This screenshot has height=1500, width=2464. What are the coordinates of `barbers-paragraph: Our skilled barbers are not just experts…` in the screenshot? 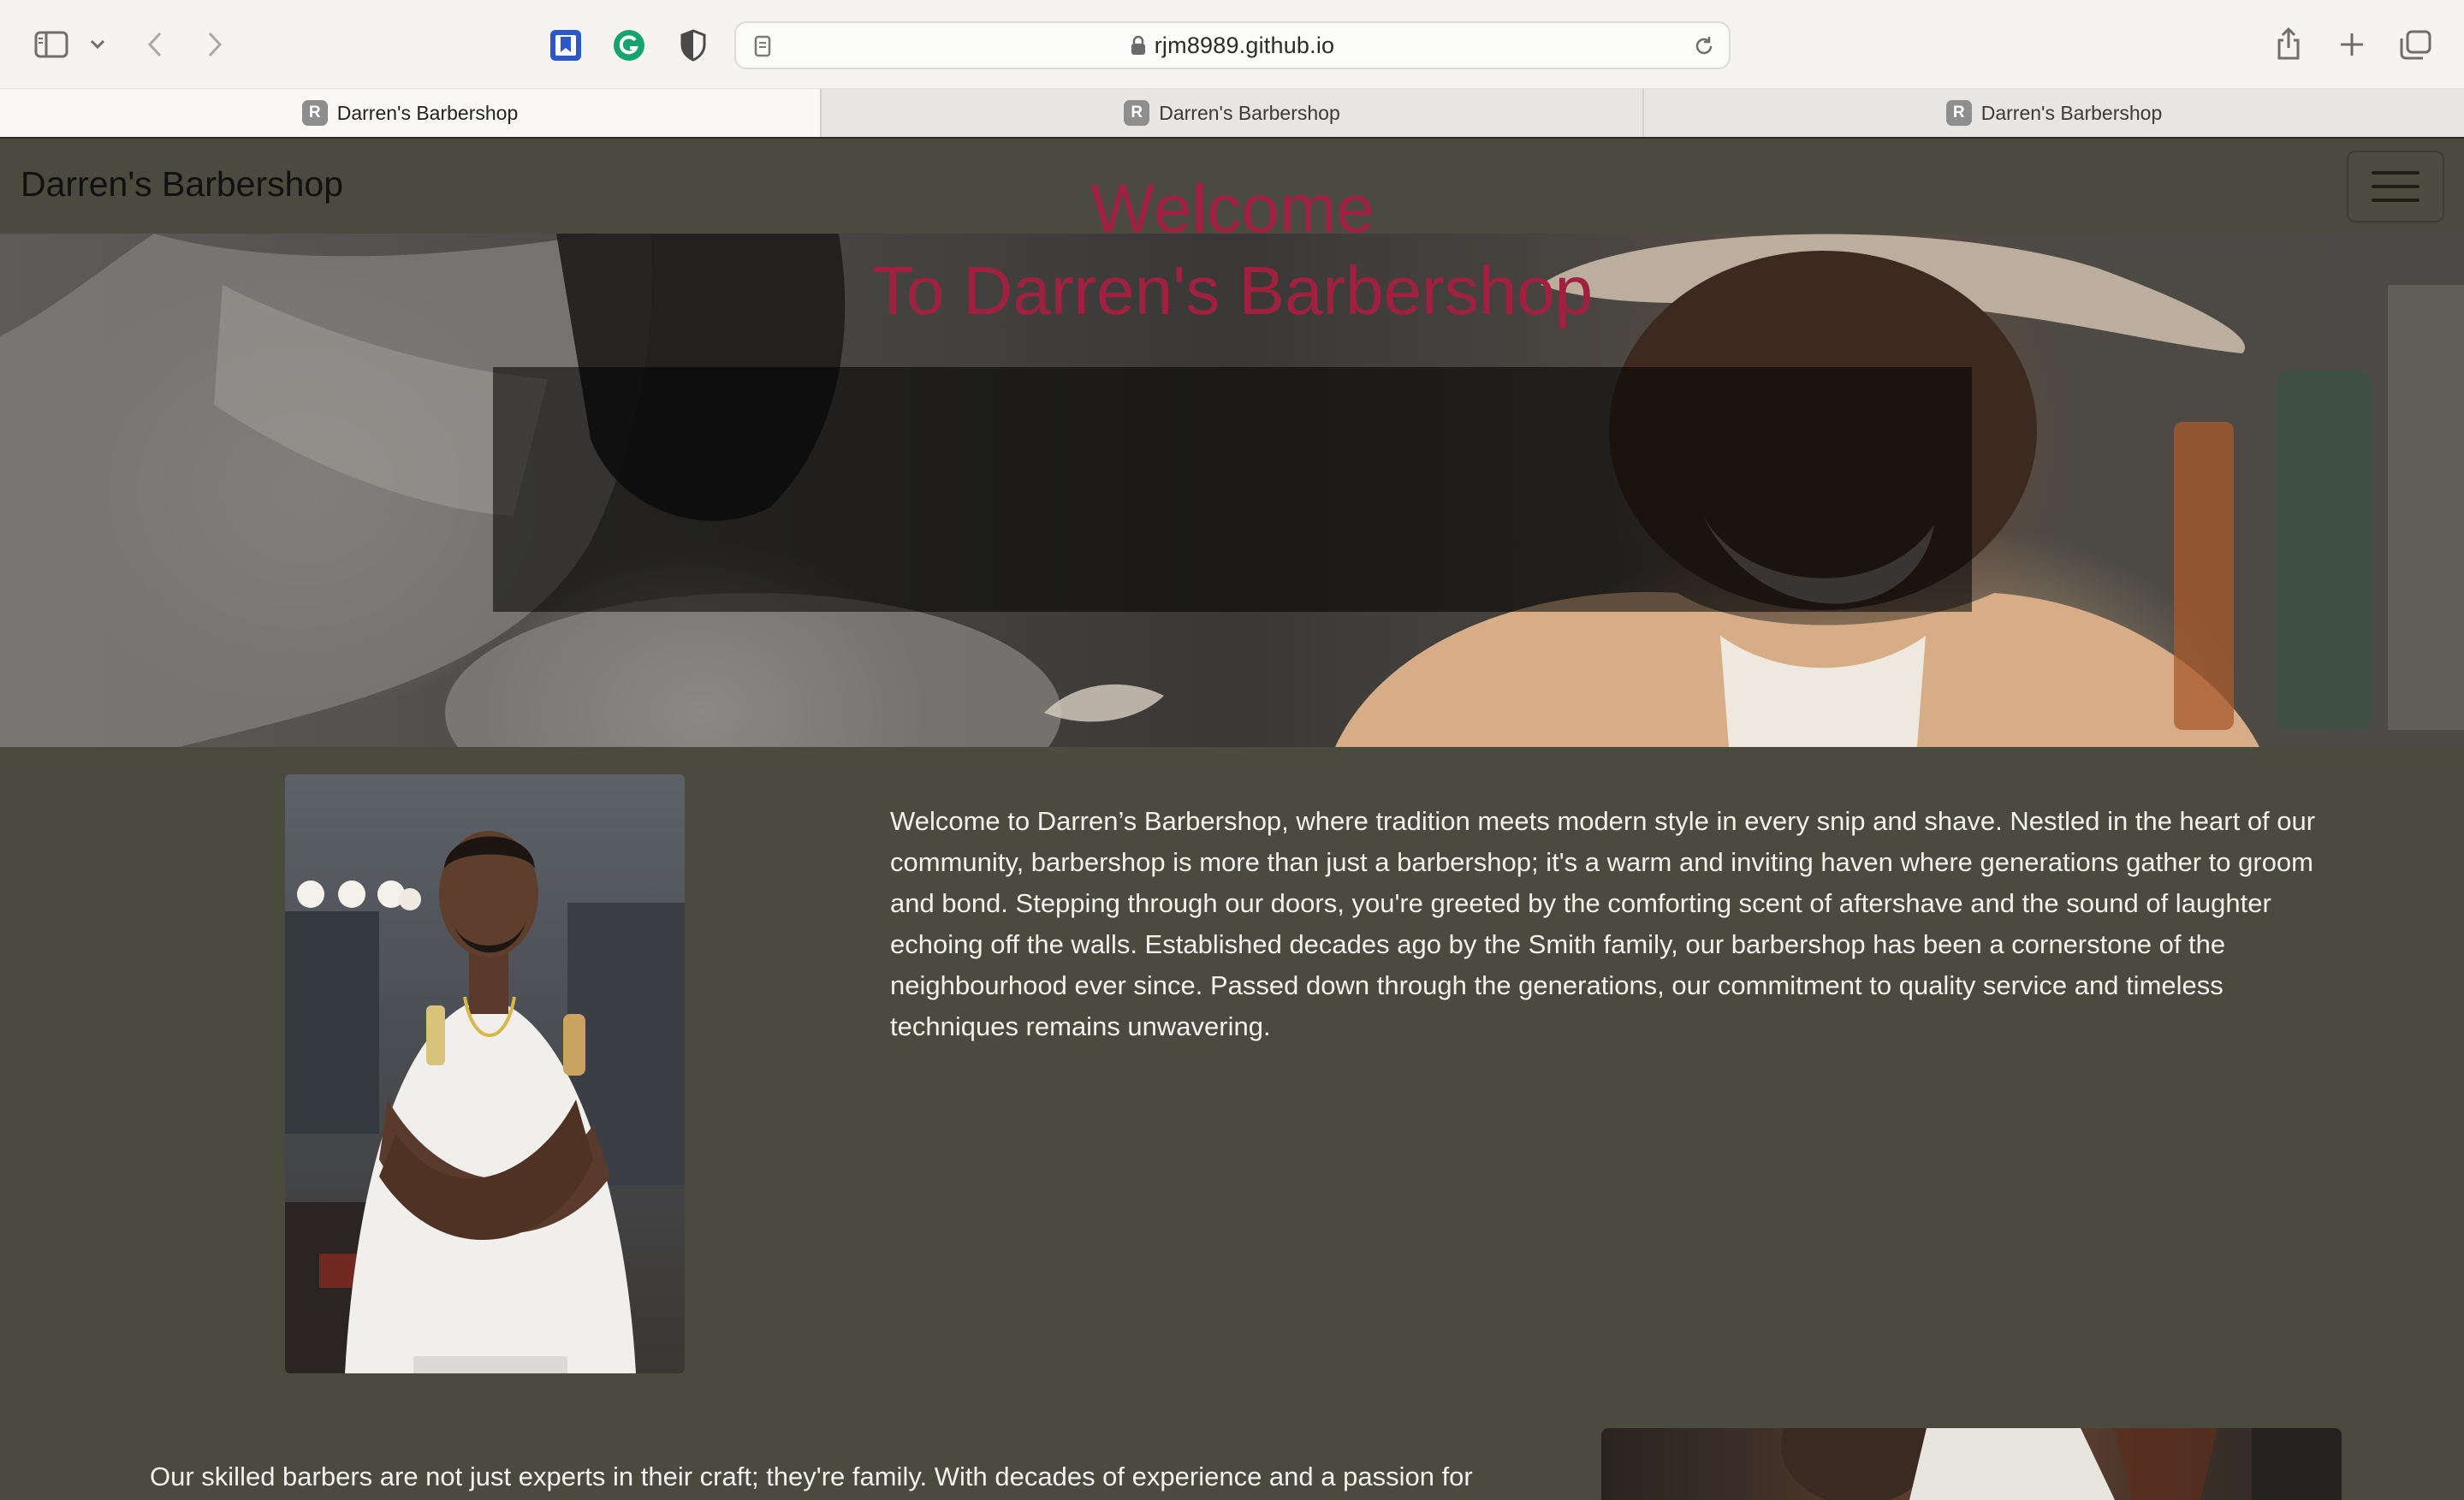 It's located at (811, 1476).